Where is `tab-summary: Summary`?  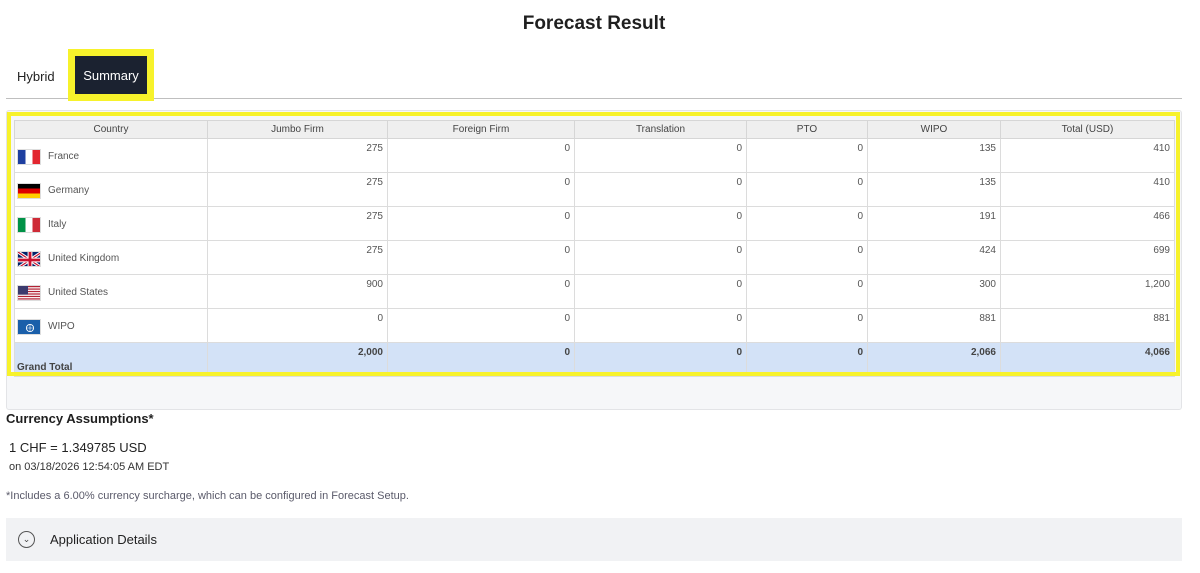
tab-summary: Summary is located at coordinates (111, 75).